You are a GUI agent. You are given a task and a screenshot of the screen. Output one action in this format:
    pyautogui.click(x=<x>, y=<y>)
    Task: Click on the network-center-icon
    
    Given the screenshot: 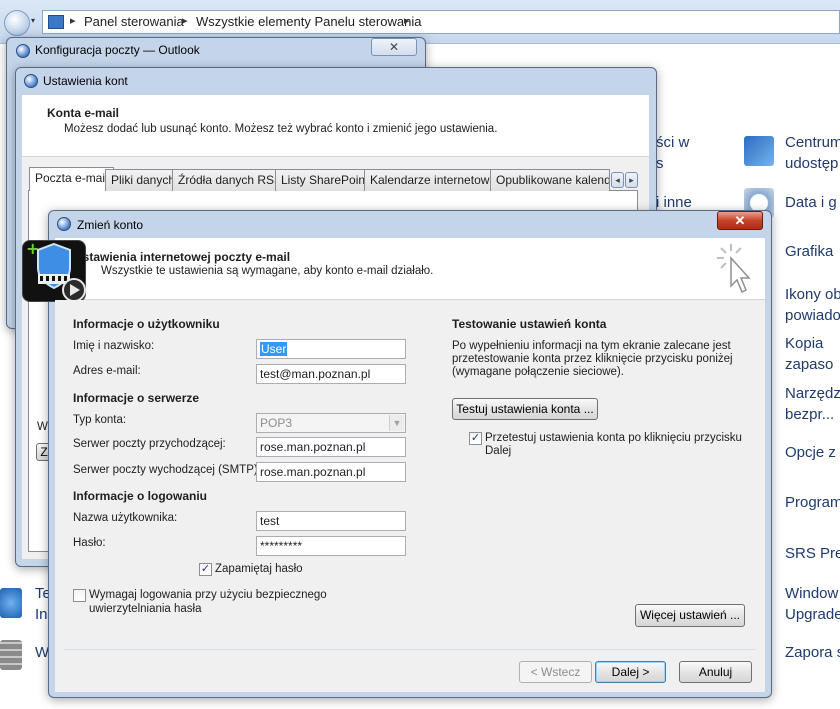 What is the action you would take?
    pyautogui.click(x=759, y=151)
    